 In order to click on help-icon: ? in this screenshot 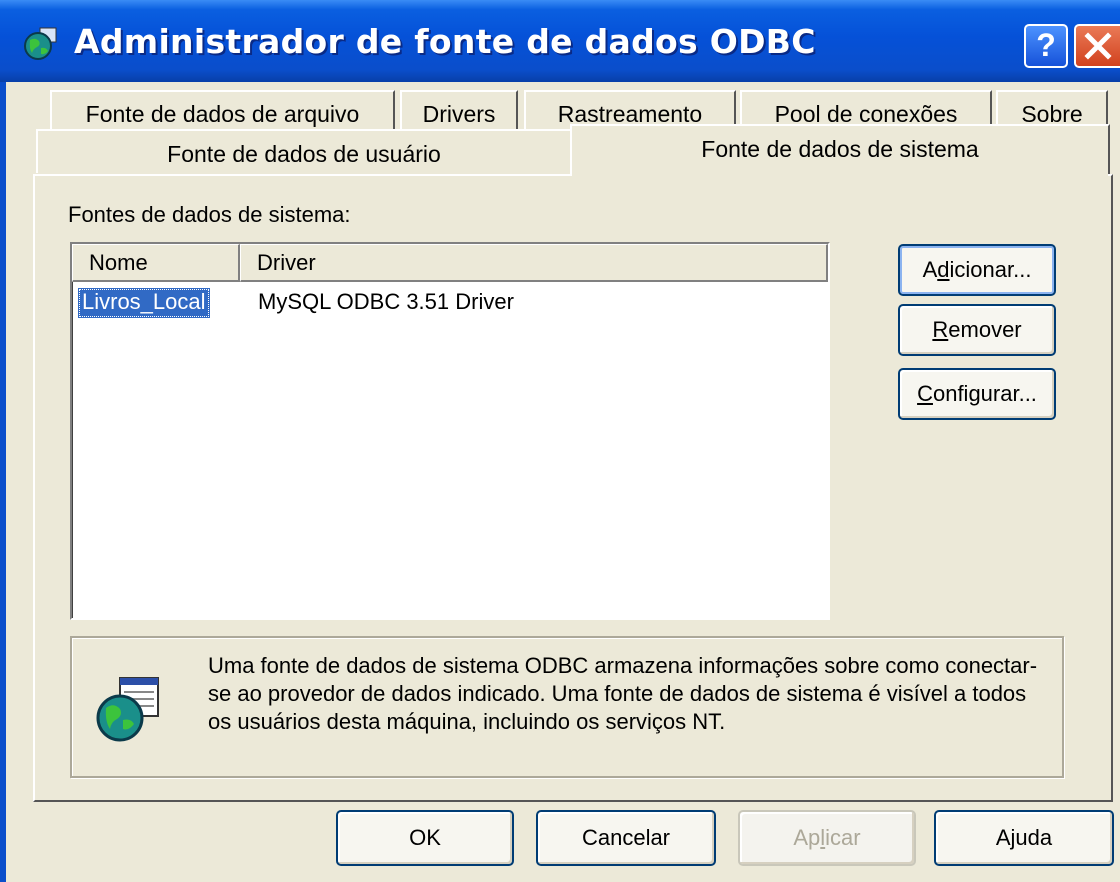, I will do `click(1046, 45)`.